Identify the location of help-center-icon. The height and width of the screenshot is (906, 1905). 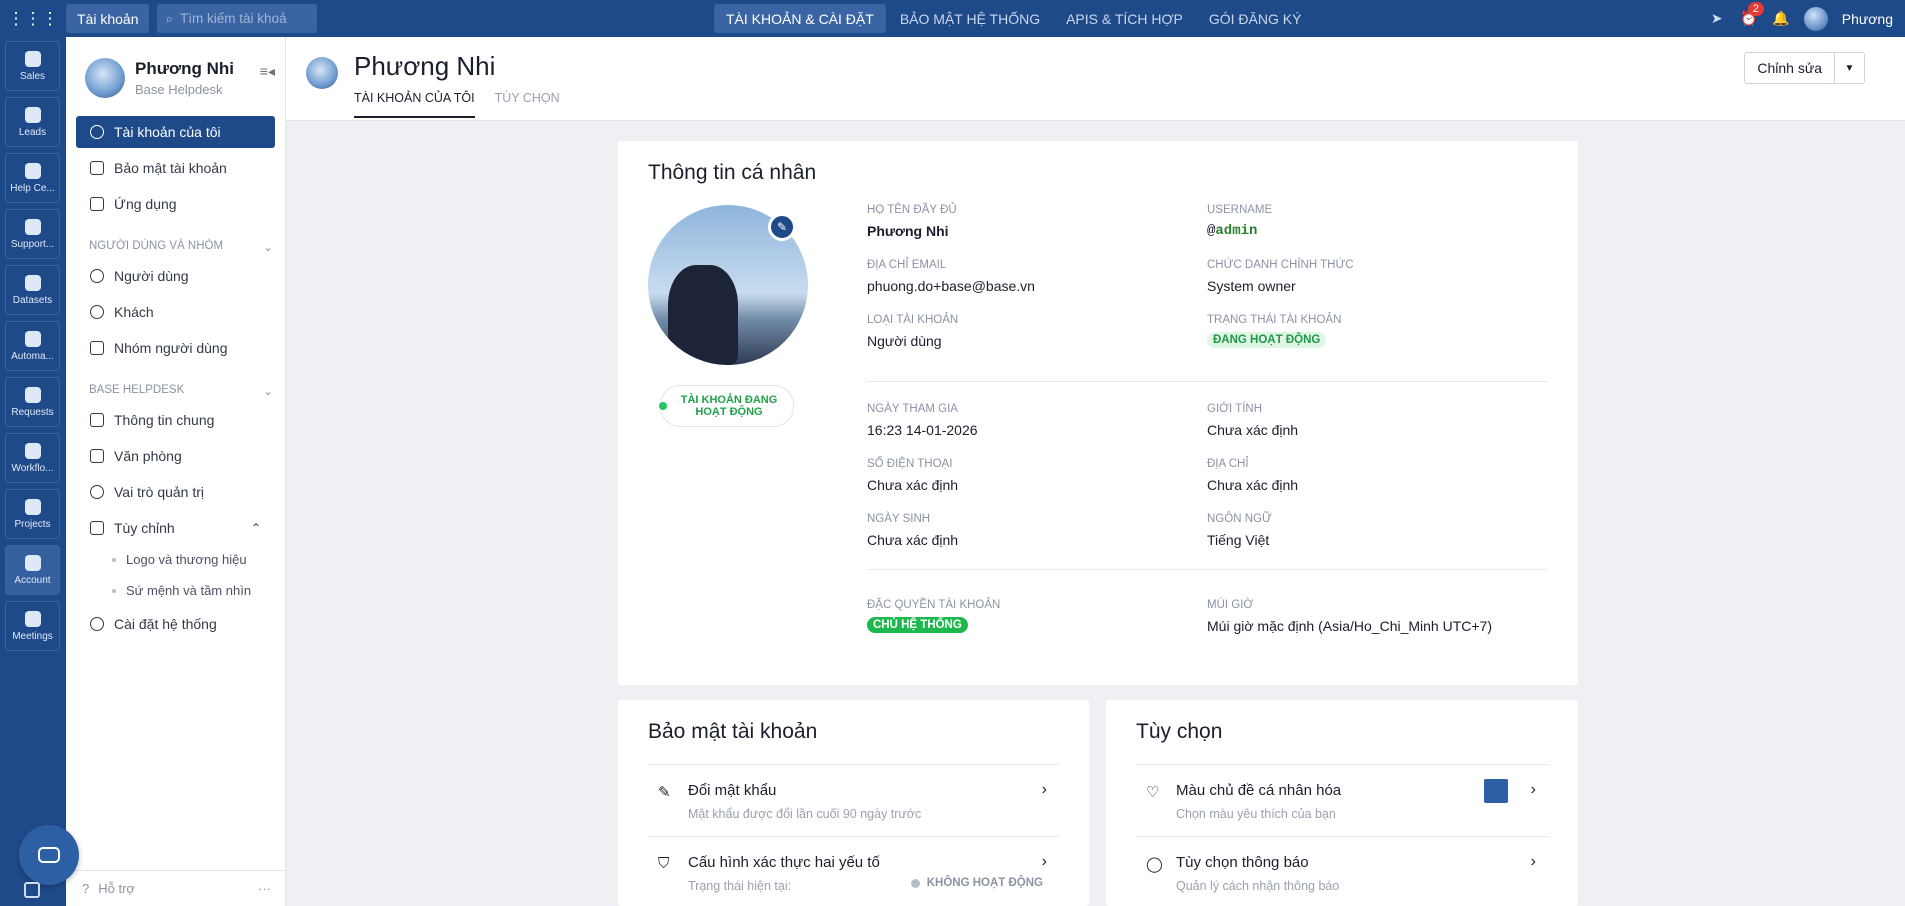
(32, 170).